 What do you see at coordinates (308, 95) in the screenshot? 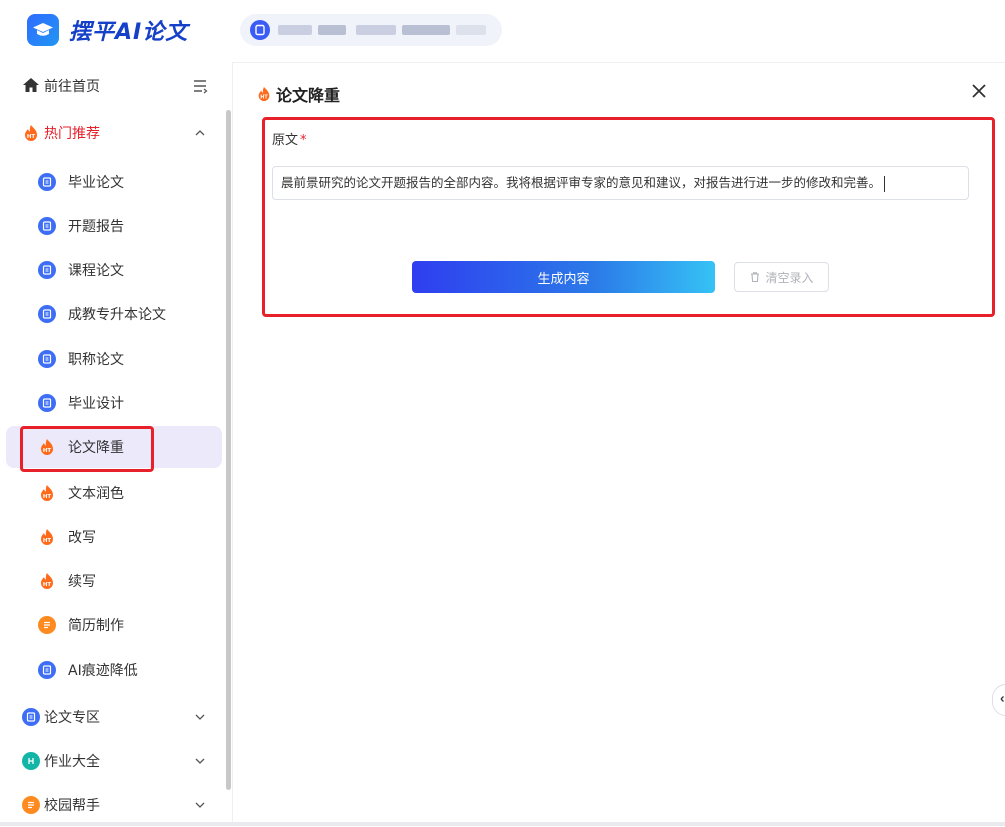
I see `page-title-text: 论文降重` at bounding box center [308, 95].